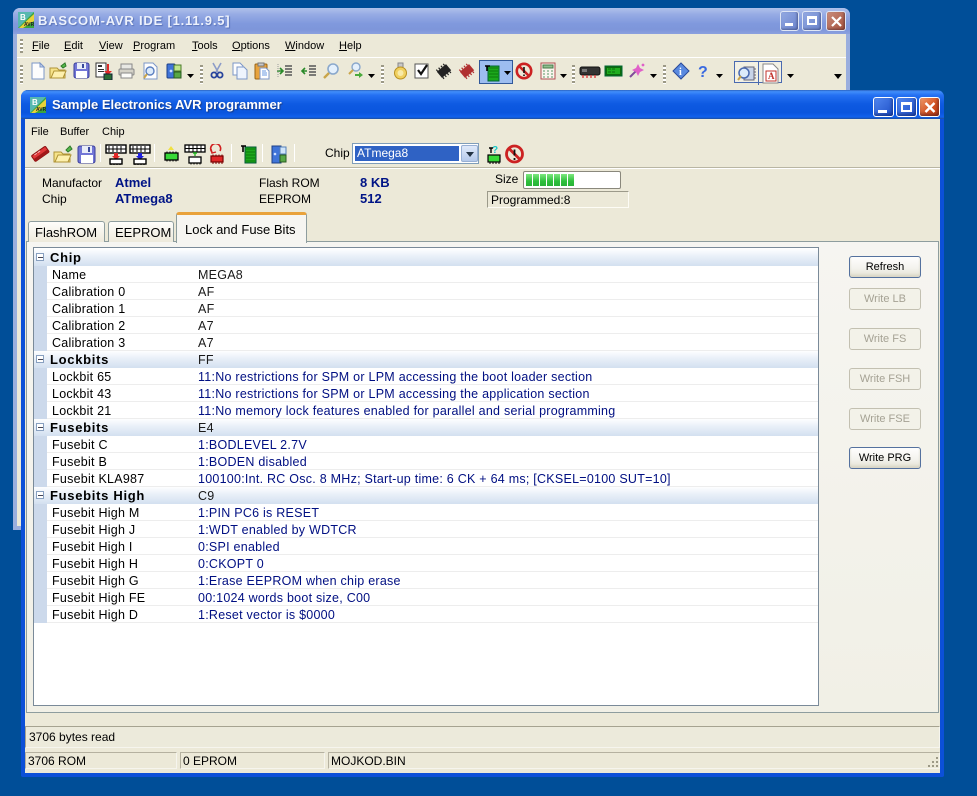 Image resolution: width=977 pixels, height=796 pixels. I want to click on svg-text: i, so click(680, 72).